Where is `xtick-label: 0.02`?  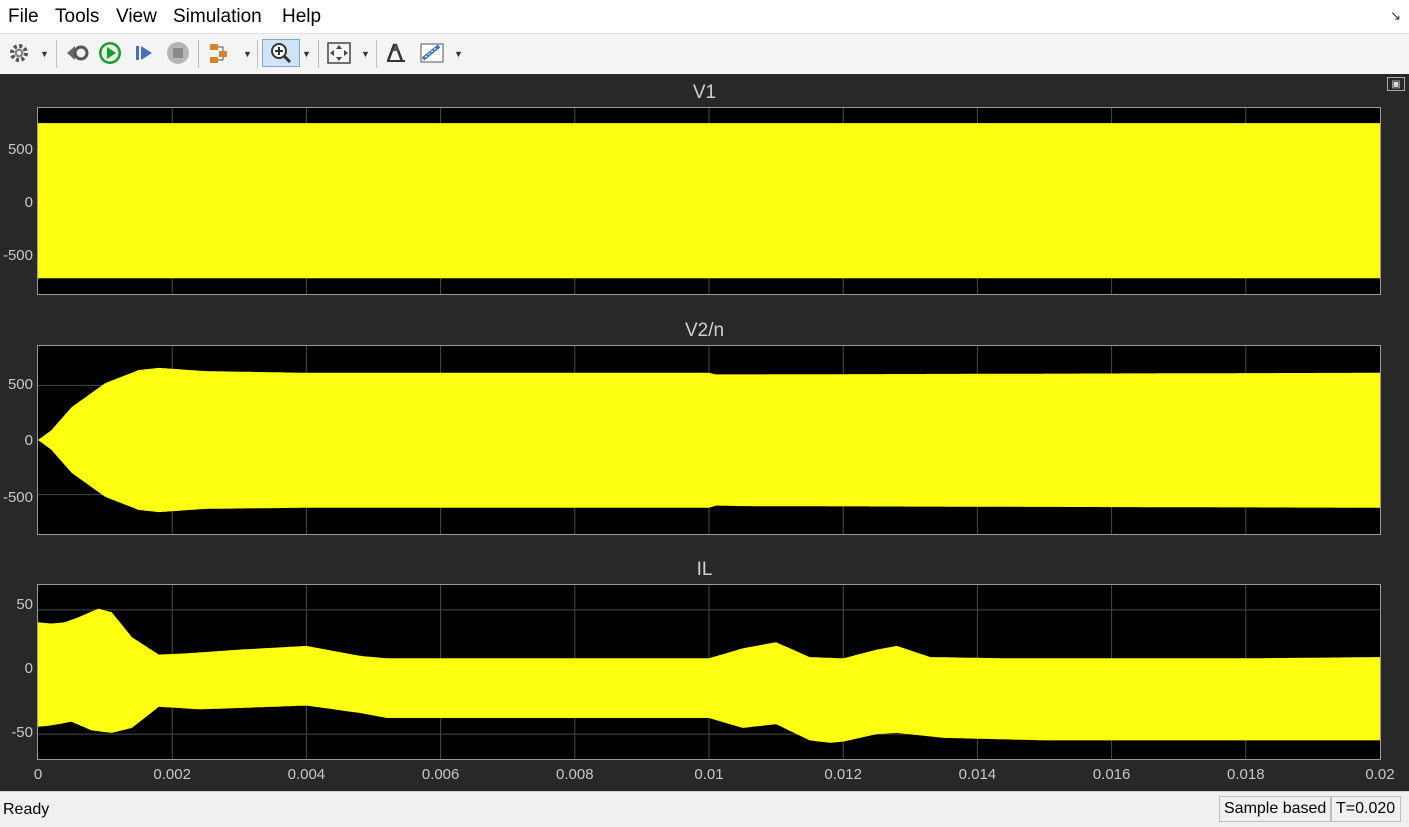
xtick-label: 0.02 is located at coordinates (1380, 774).